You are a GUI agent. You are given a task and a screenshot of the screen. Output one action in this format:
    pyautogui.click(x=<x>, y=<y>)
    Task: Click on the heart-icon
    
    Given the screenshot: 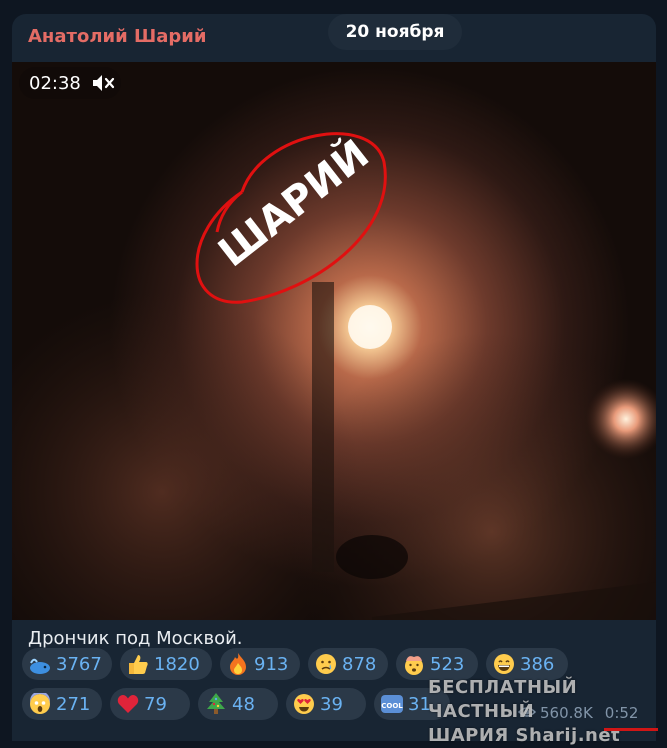 What is the action you would take?
    pyautogui.click(x=128, y=704)
    